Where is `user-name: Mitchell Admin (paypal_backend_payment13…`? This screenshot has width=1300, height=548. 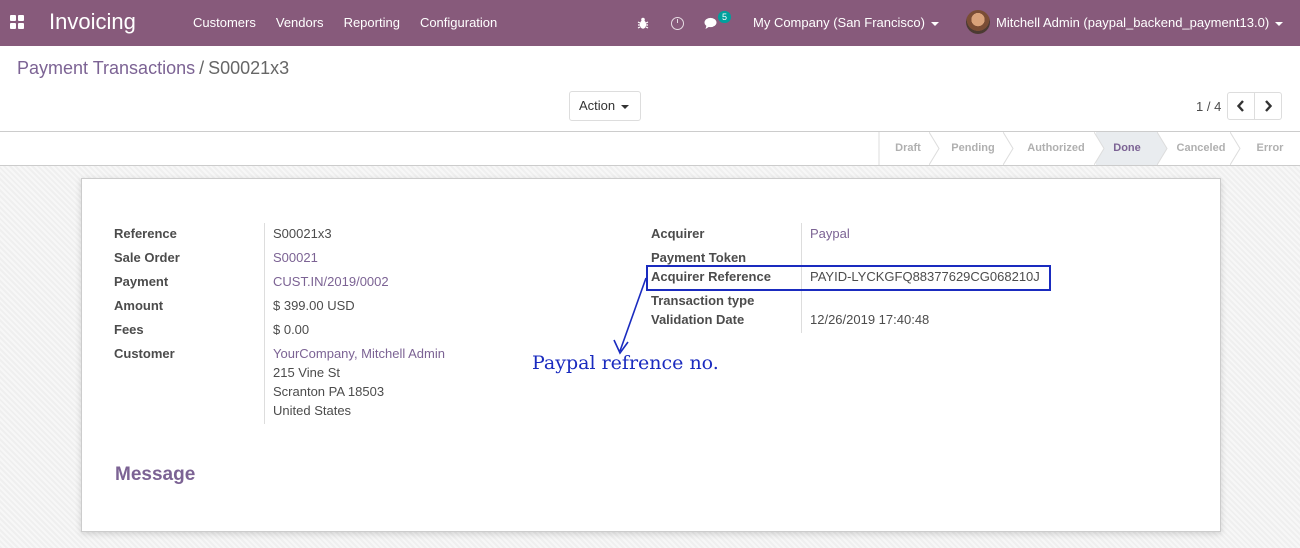 user-name: Mitchell Admin (paypal_backend_payment13… is located at coordinates (1133, 22).